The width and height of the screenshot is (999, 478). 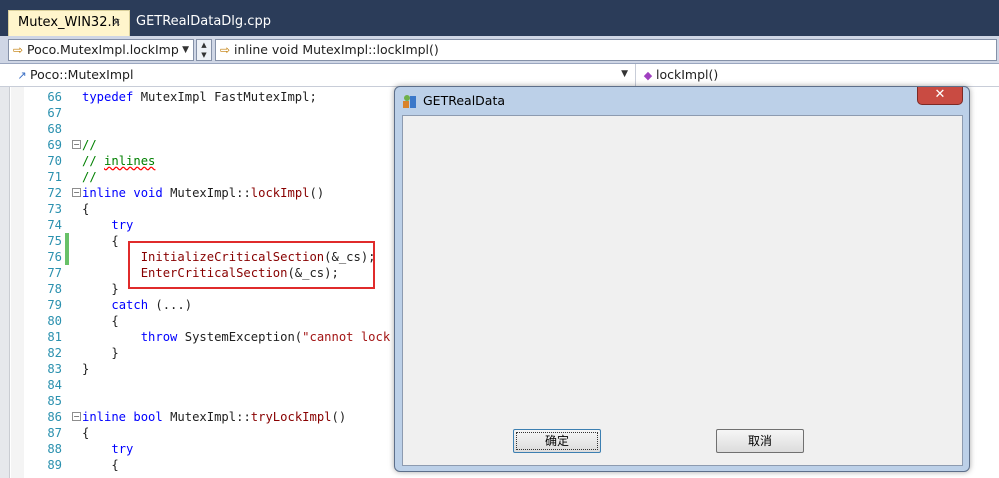 I want to click on tab-label: Mutex_WIN32.h, so click(x=69, y=22).